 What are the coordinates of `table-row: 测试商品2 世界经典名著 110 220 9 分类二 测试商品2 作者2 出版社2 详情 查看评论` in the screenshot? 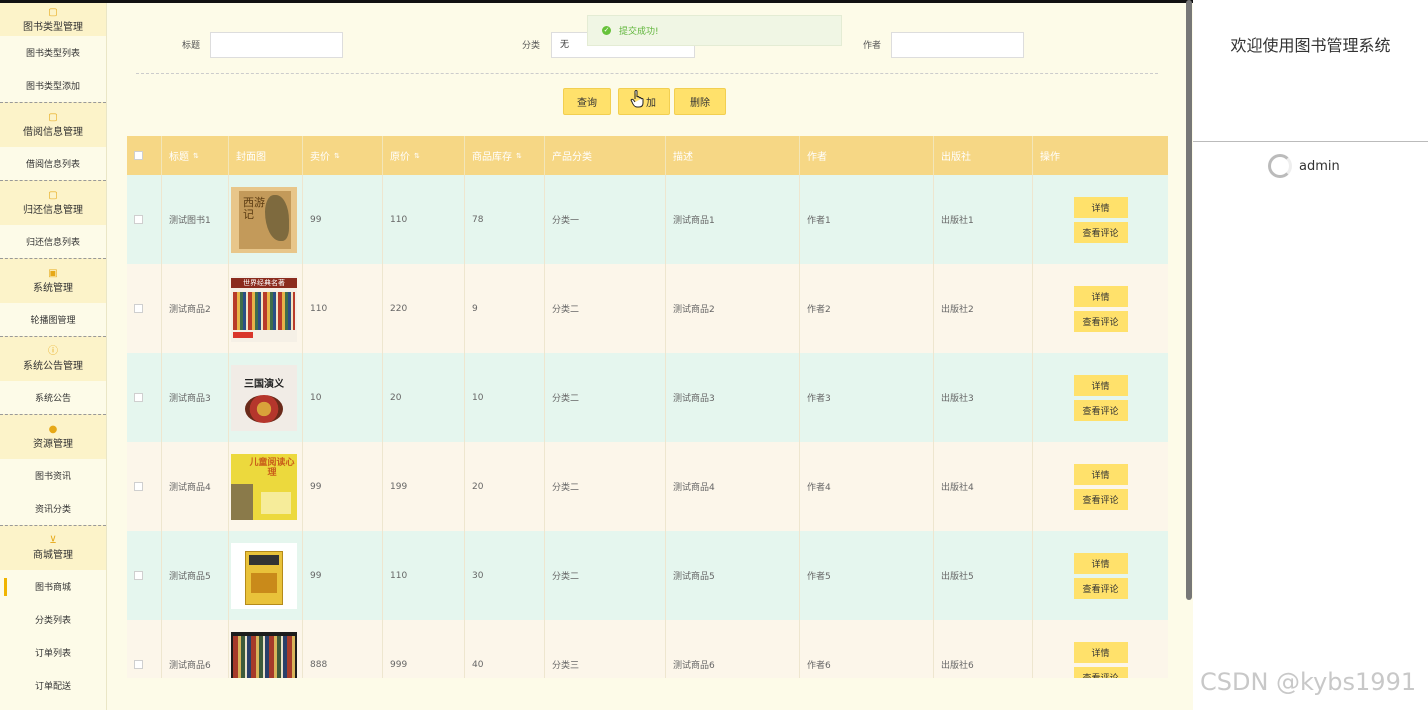 It's located at (647, 308).